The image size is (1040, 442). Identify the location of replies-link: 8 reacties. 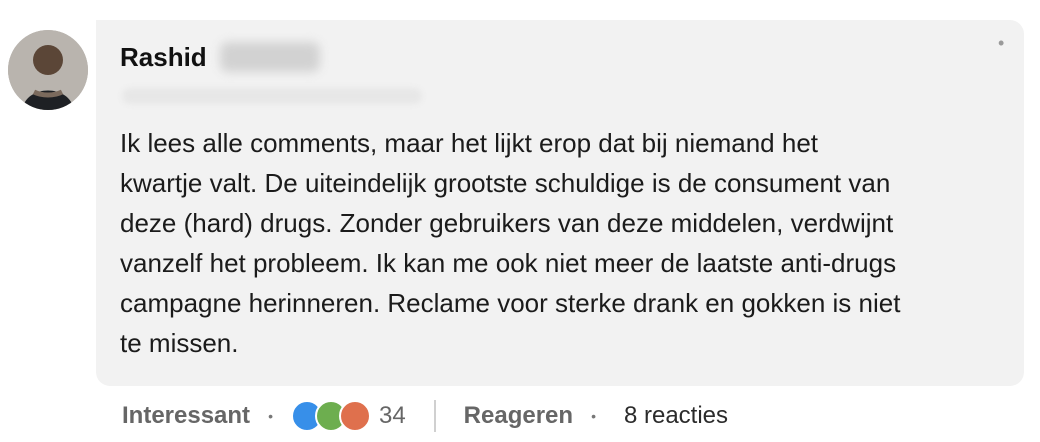
(676, 416).